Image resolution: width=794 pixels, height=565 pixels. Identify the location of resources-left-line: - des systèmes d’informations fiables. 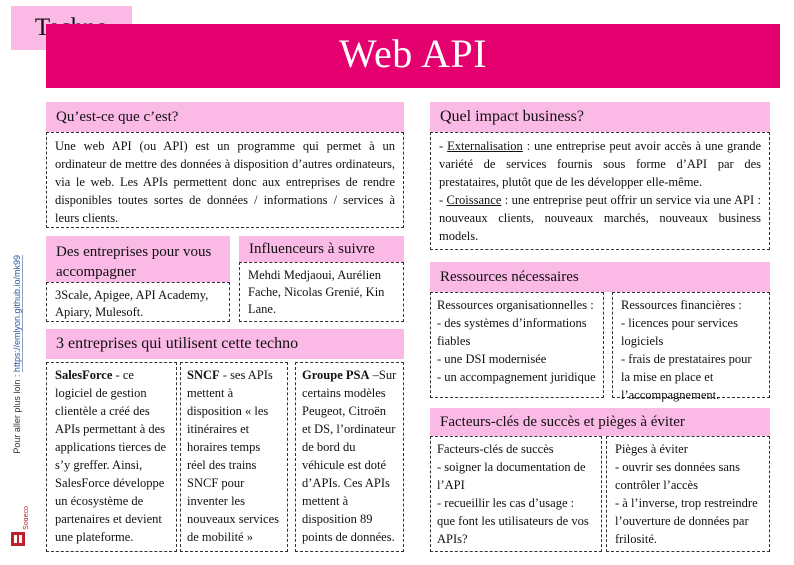
(512, 332).